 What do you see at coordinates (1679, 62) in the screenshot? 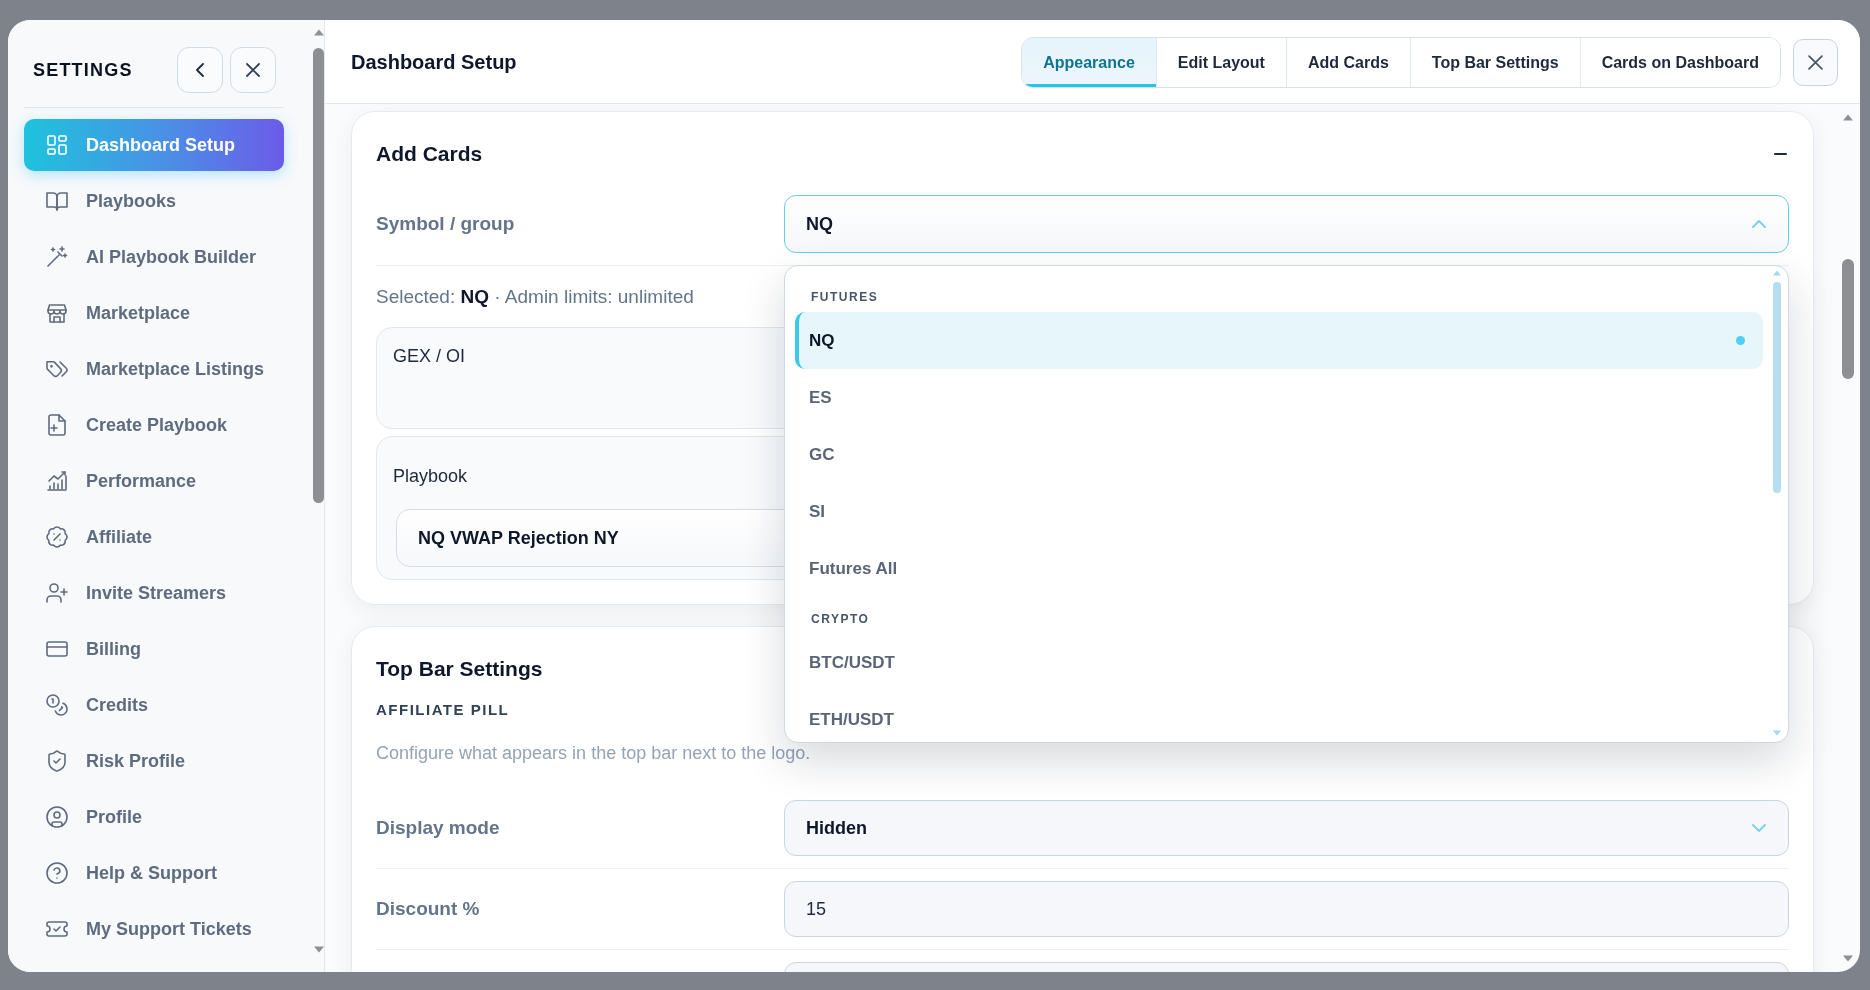
I see `tab: Cards on Dashboard` at bounding box center [1679, 62].